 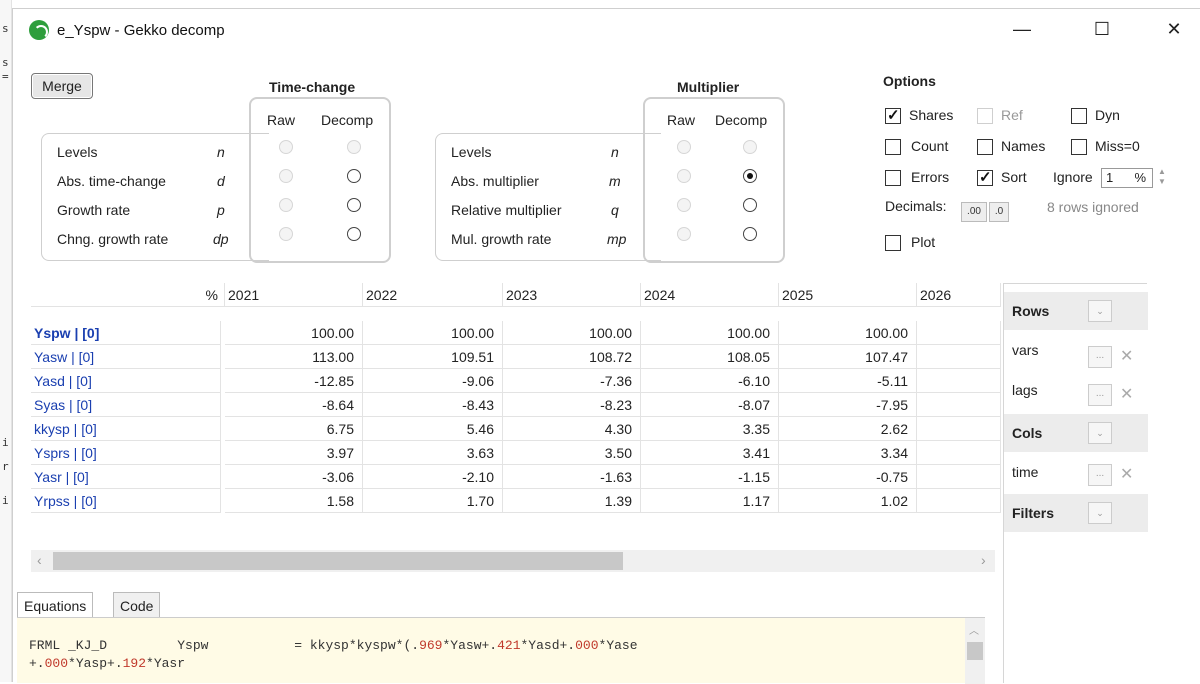 I want to click on filters-dropdown-icon: ⌄, so click(x=1100, y=513).